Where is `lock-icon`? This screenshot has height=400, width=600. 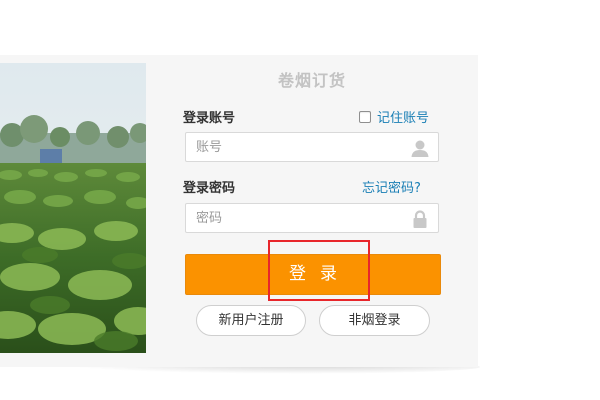 lock-icon is located at coordinates (420, 219).